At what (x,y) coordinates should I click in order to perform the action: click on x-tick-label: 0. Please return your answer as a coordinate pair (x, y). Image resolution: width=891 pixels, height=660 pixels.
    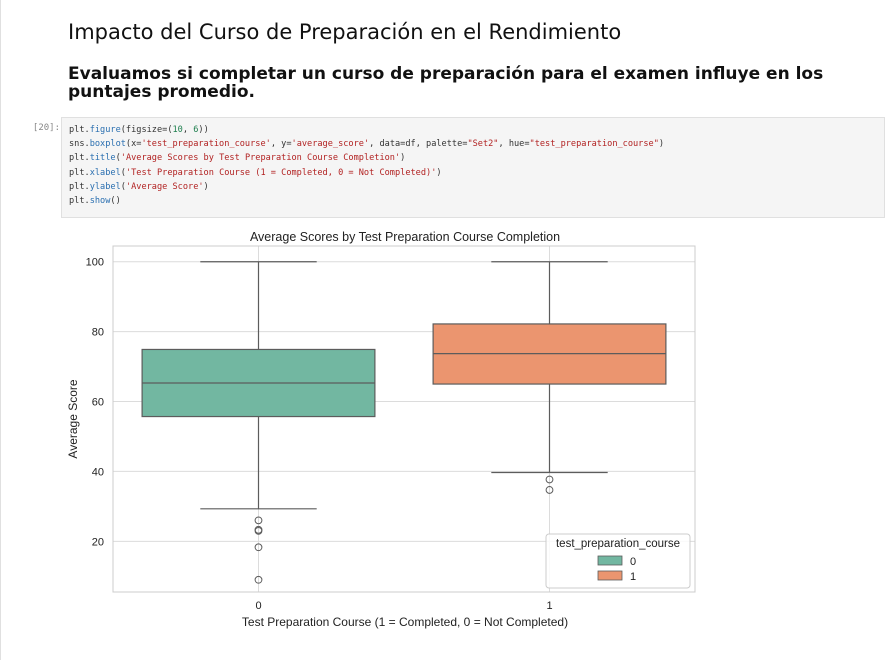
    Looking at the image, I should click on (258, 606).